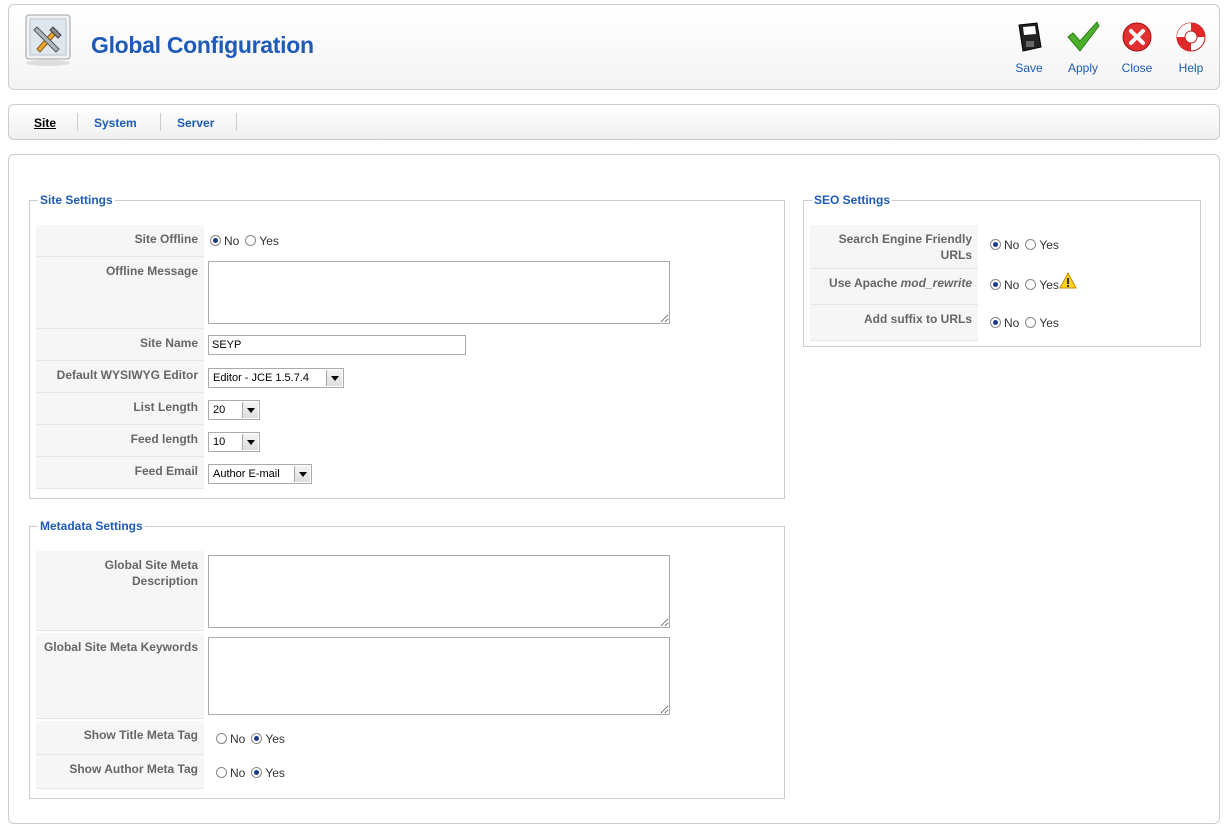 The image size is (1230, 832). I want to click on mod-rewrite-label-prefix: Use Apache, so click(865, 283).